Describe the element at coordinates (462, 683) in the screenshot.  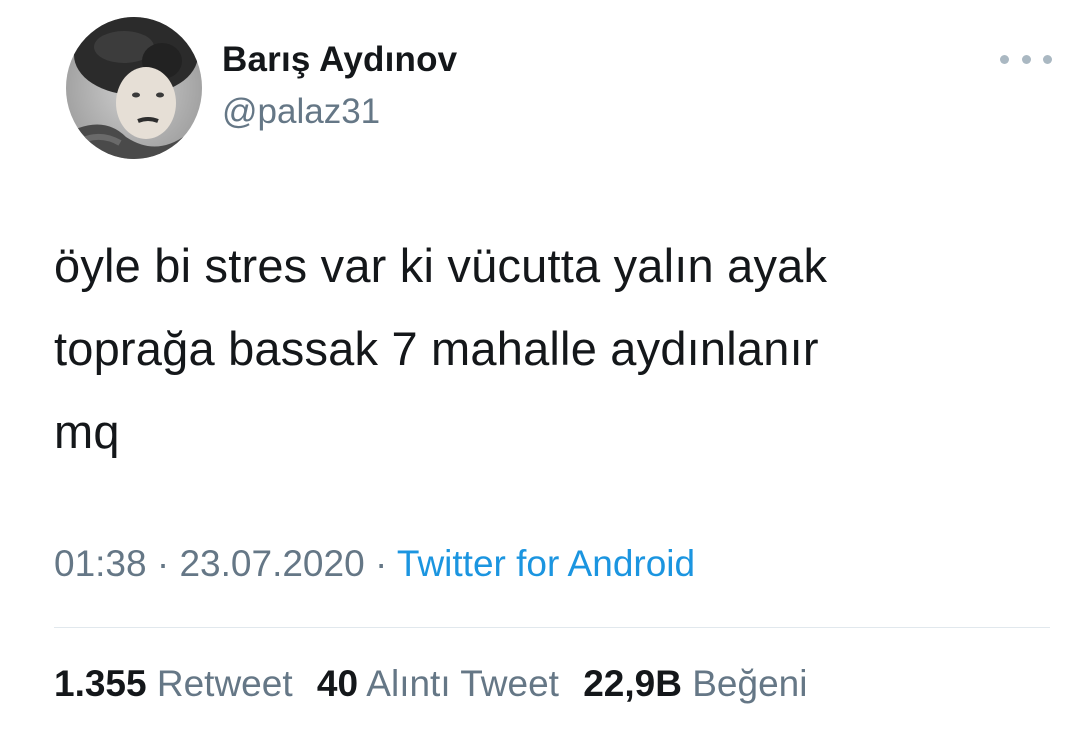
I see `quote-tweets-label: Alıntı Tweet` at that location.